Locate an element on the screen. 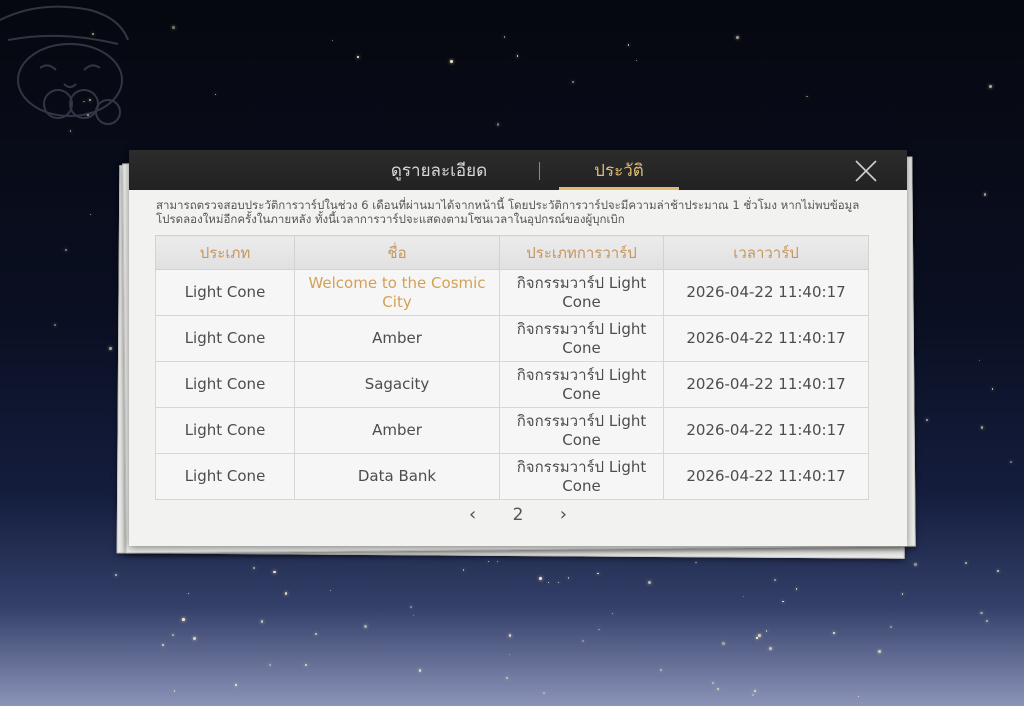  table-header-row: ประเภท ชื่อ ประเภทการวาร์ป เวลาวาร์ป is located at coordinates (512, 252).